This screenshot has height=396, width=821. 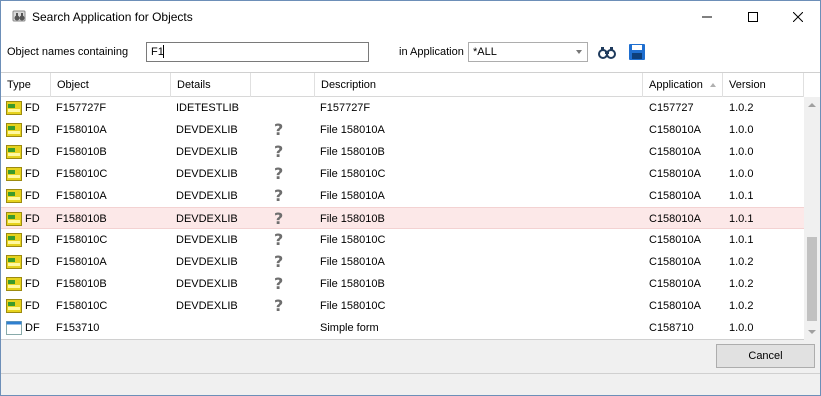 I want to click on cell-object: F158010B, so click(x=81, y=219).